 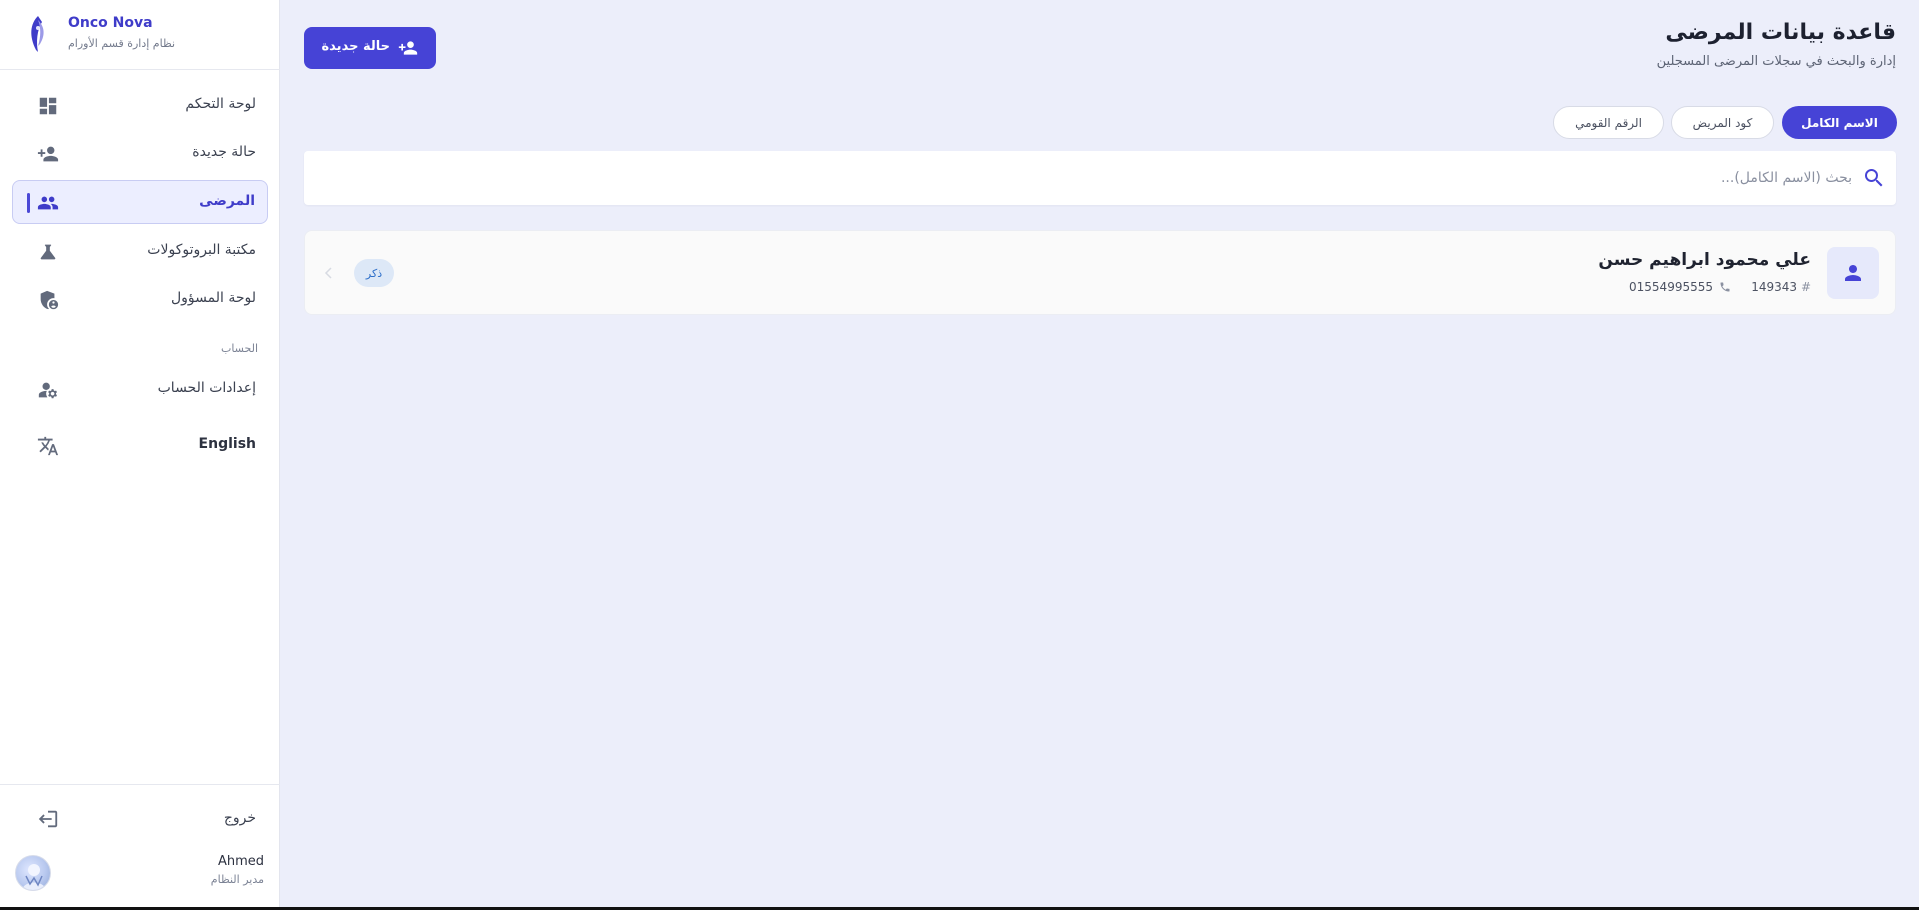 I want to click on chevron-left-icon, so click(x=329, y=272).